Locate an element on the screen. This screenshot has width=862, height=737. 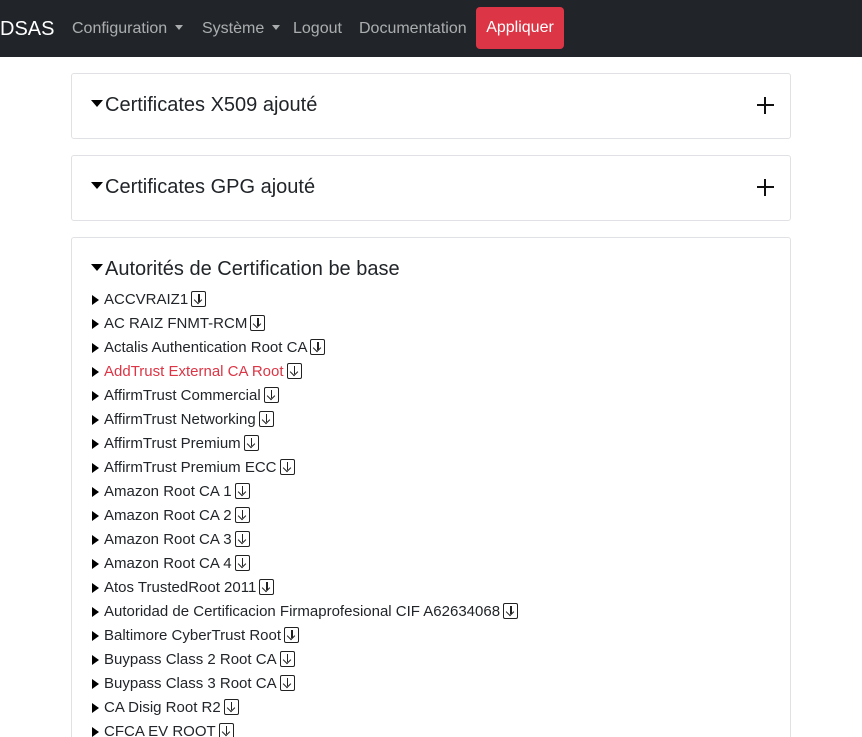
ca-name: Buypass Class 3 Root CA is located at coordinates (190, 683).